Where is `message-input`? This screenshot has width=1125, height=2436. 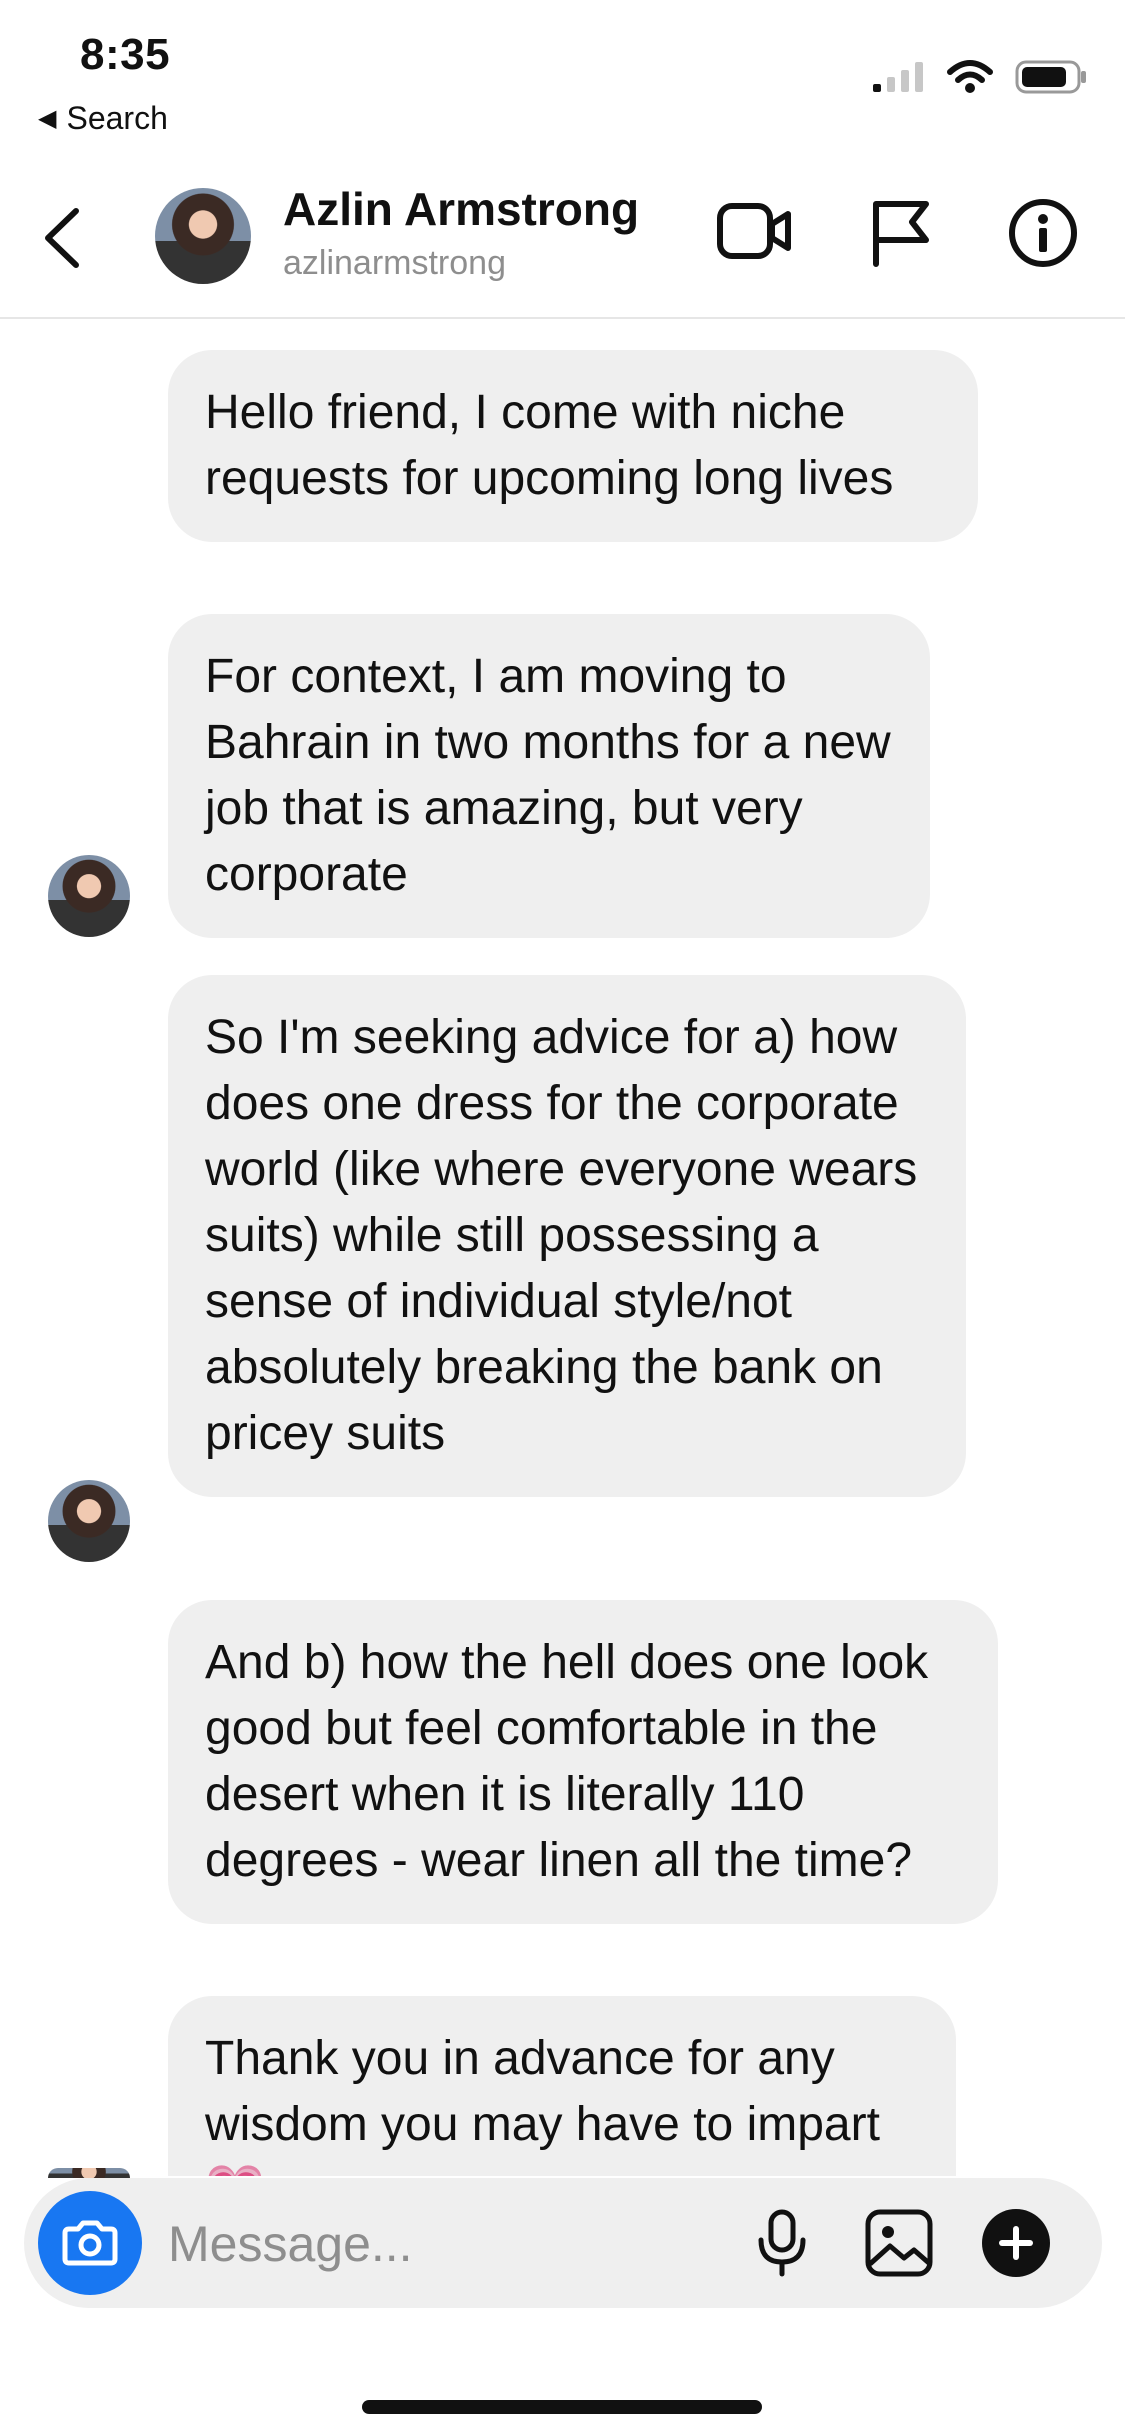 message-input is located at coordinates (448, 2244).